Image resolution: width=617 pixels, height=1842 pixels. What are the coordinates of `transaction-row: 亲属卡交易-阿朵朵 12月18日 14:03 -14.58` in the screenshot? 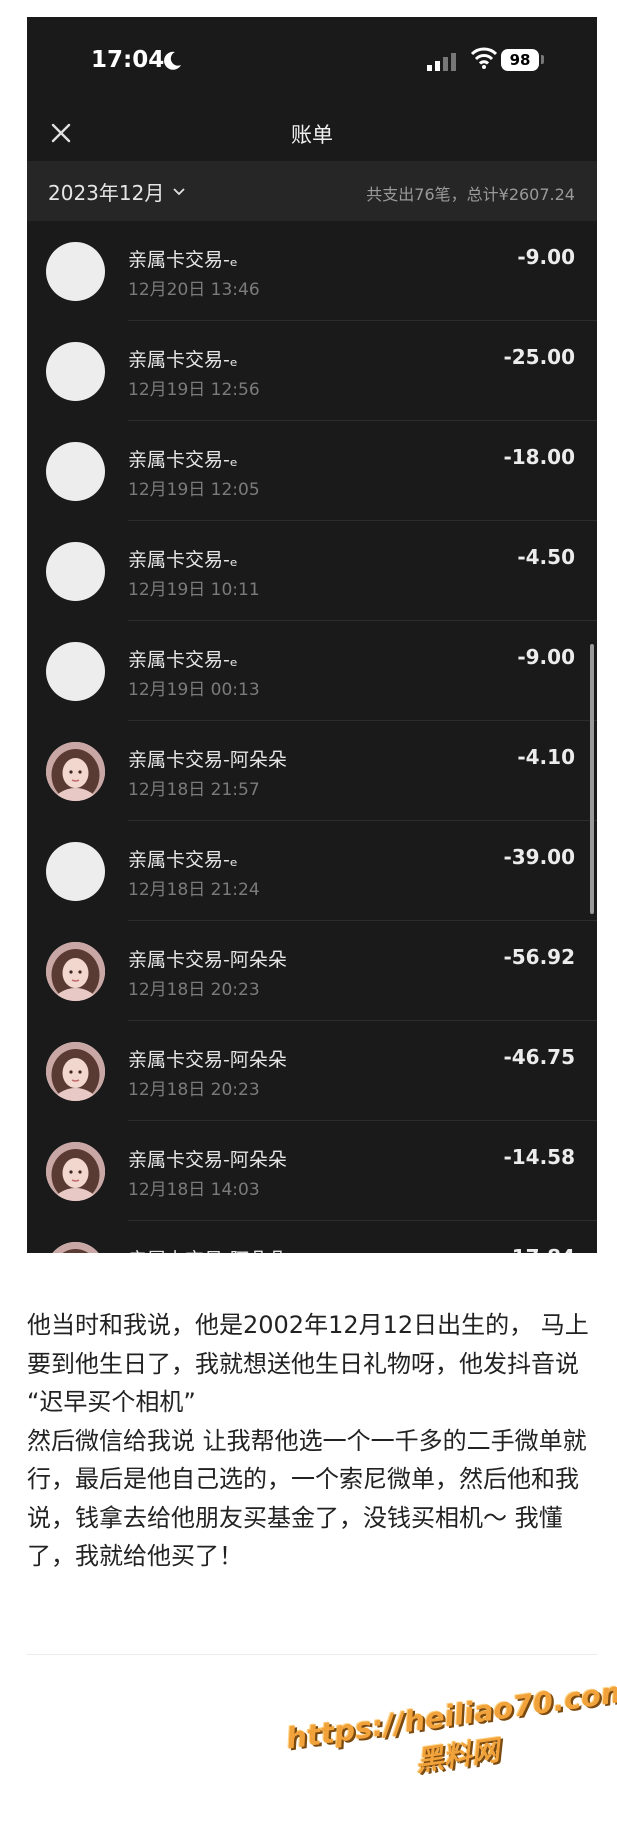 It's located at (312, 1171).